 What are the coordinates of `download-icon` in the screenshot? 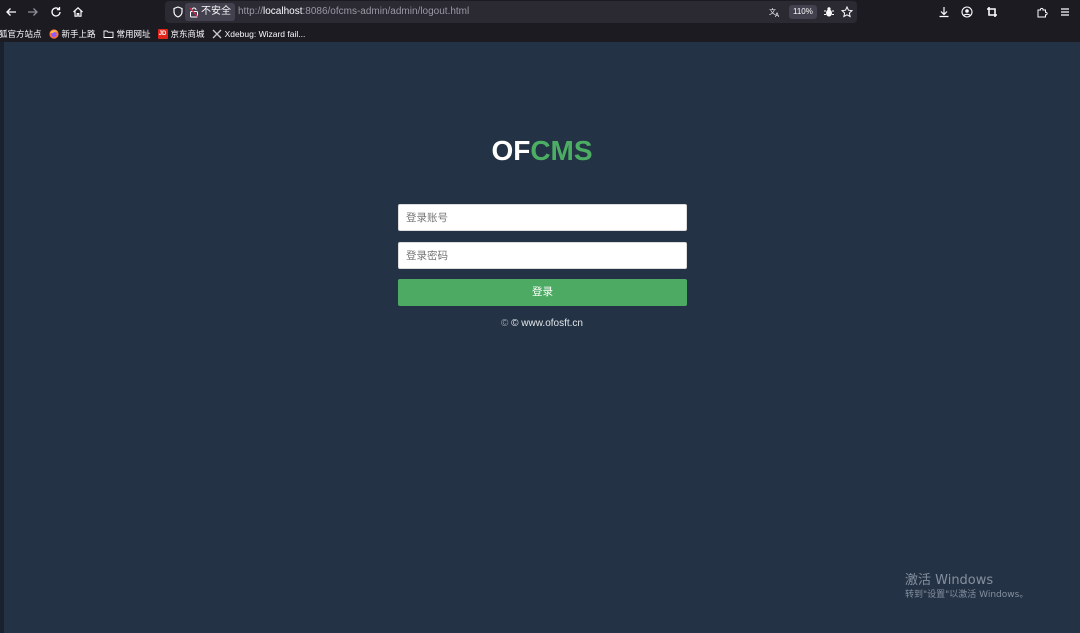 It's located at (944, 12).